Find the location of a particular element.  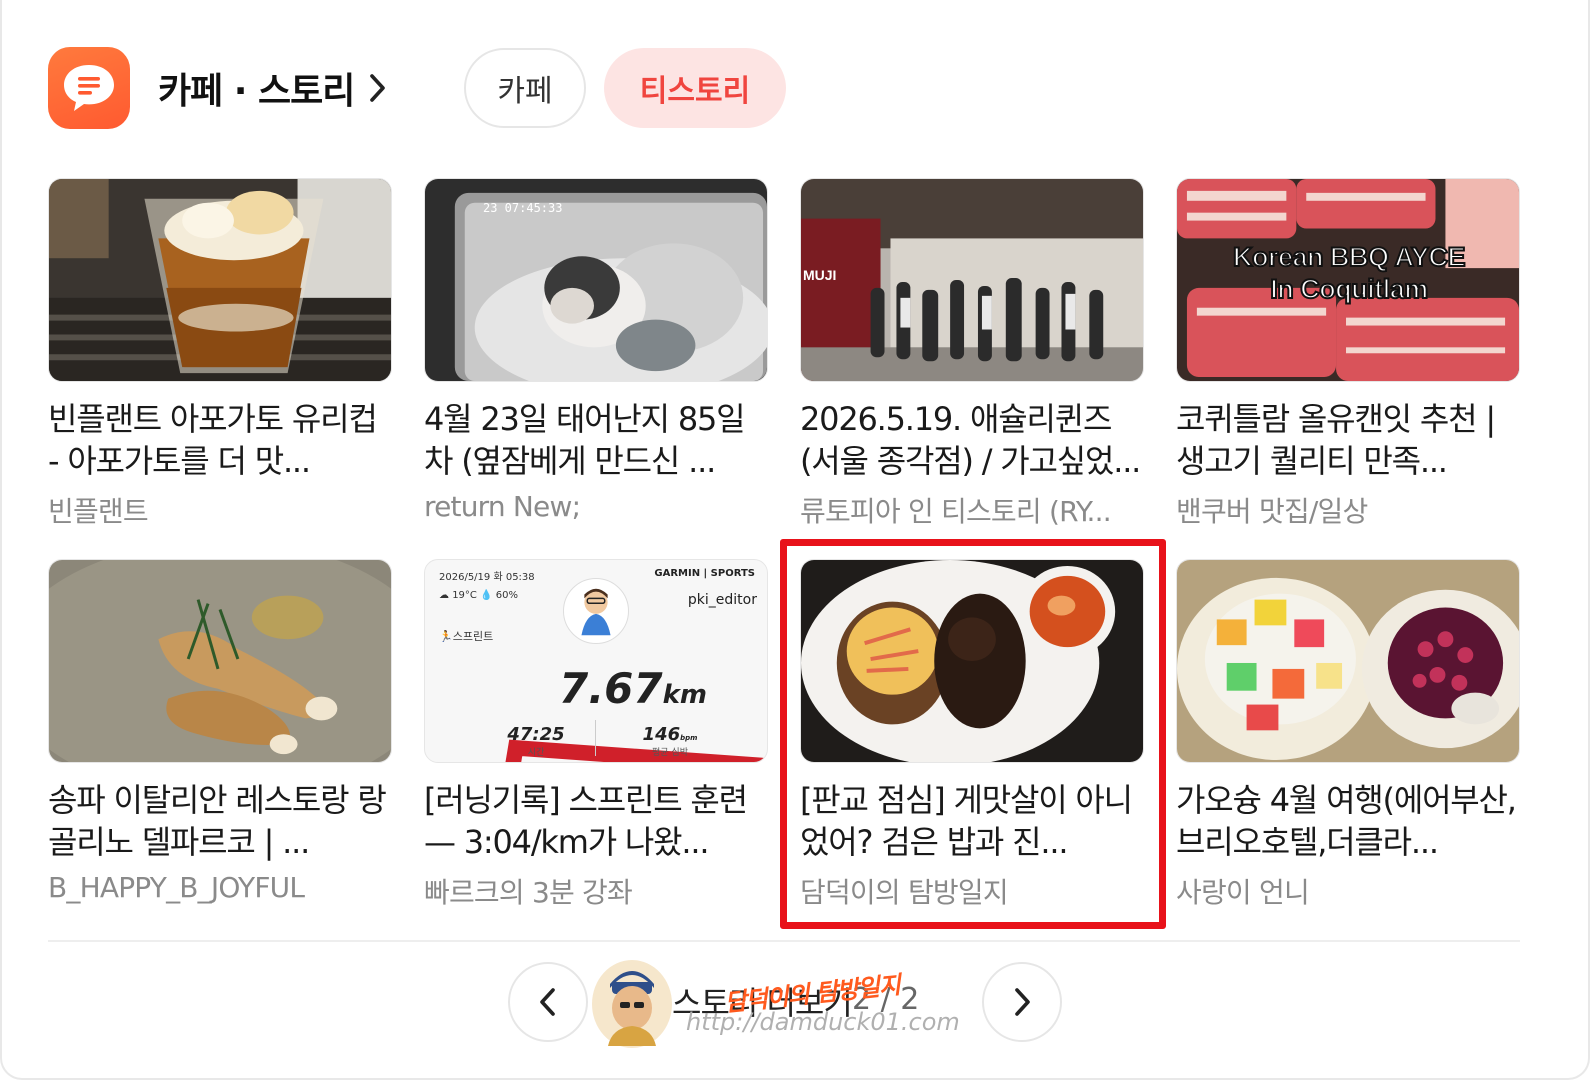

weather-readout: ☁ 19°C 💧 60% is located at coordinates (478, 595).